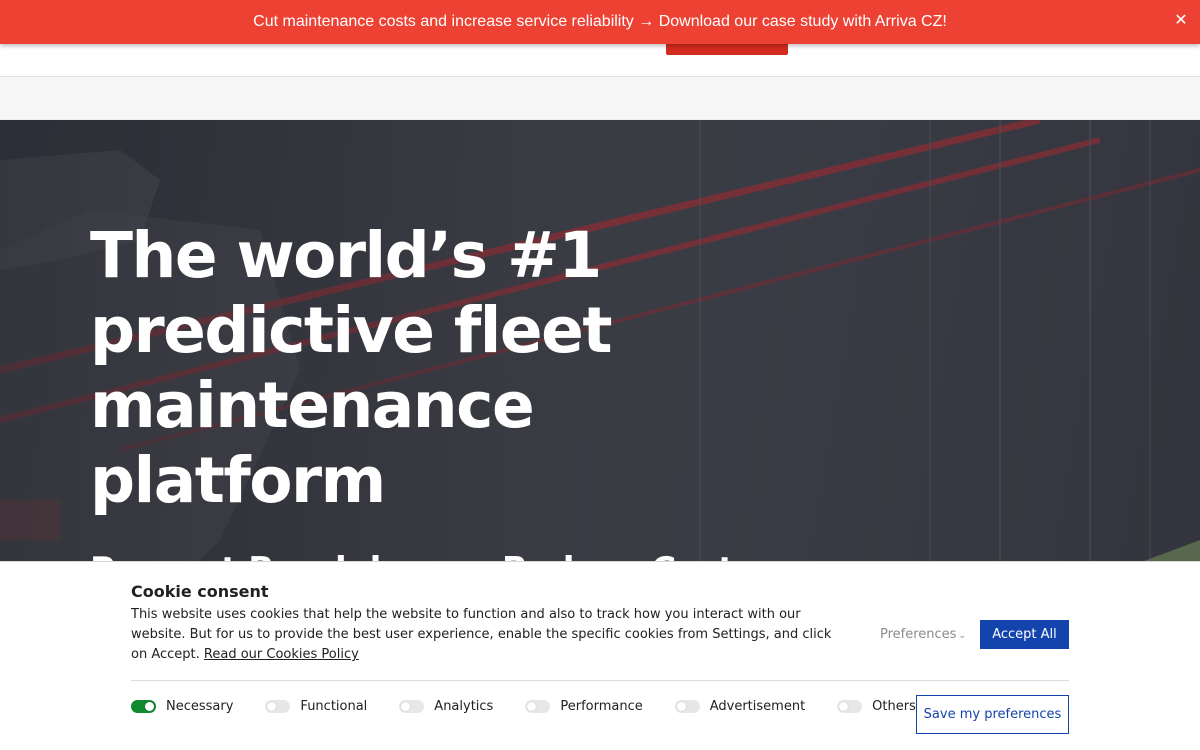 This screenshot has width=1200, height=750. What do you see at coordinates (962, 636) in the screenshot?
I see `chevron-down-icon: ⌄` at bounding box center [962, 636].